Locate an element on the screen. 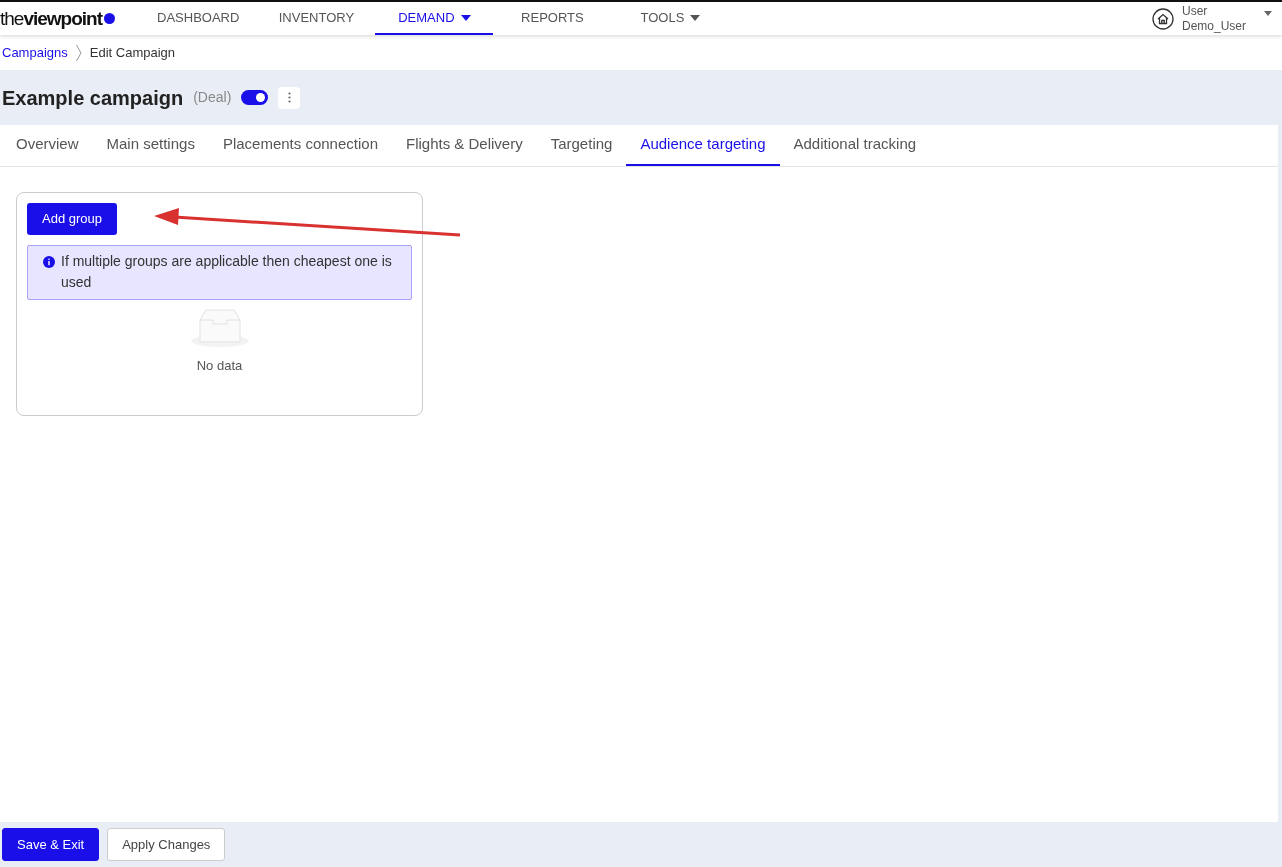 The height and width of the screenshot is (867, 1282). add-group-button: Add group is located at coordinates (72, 219).